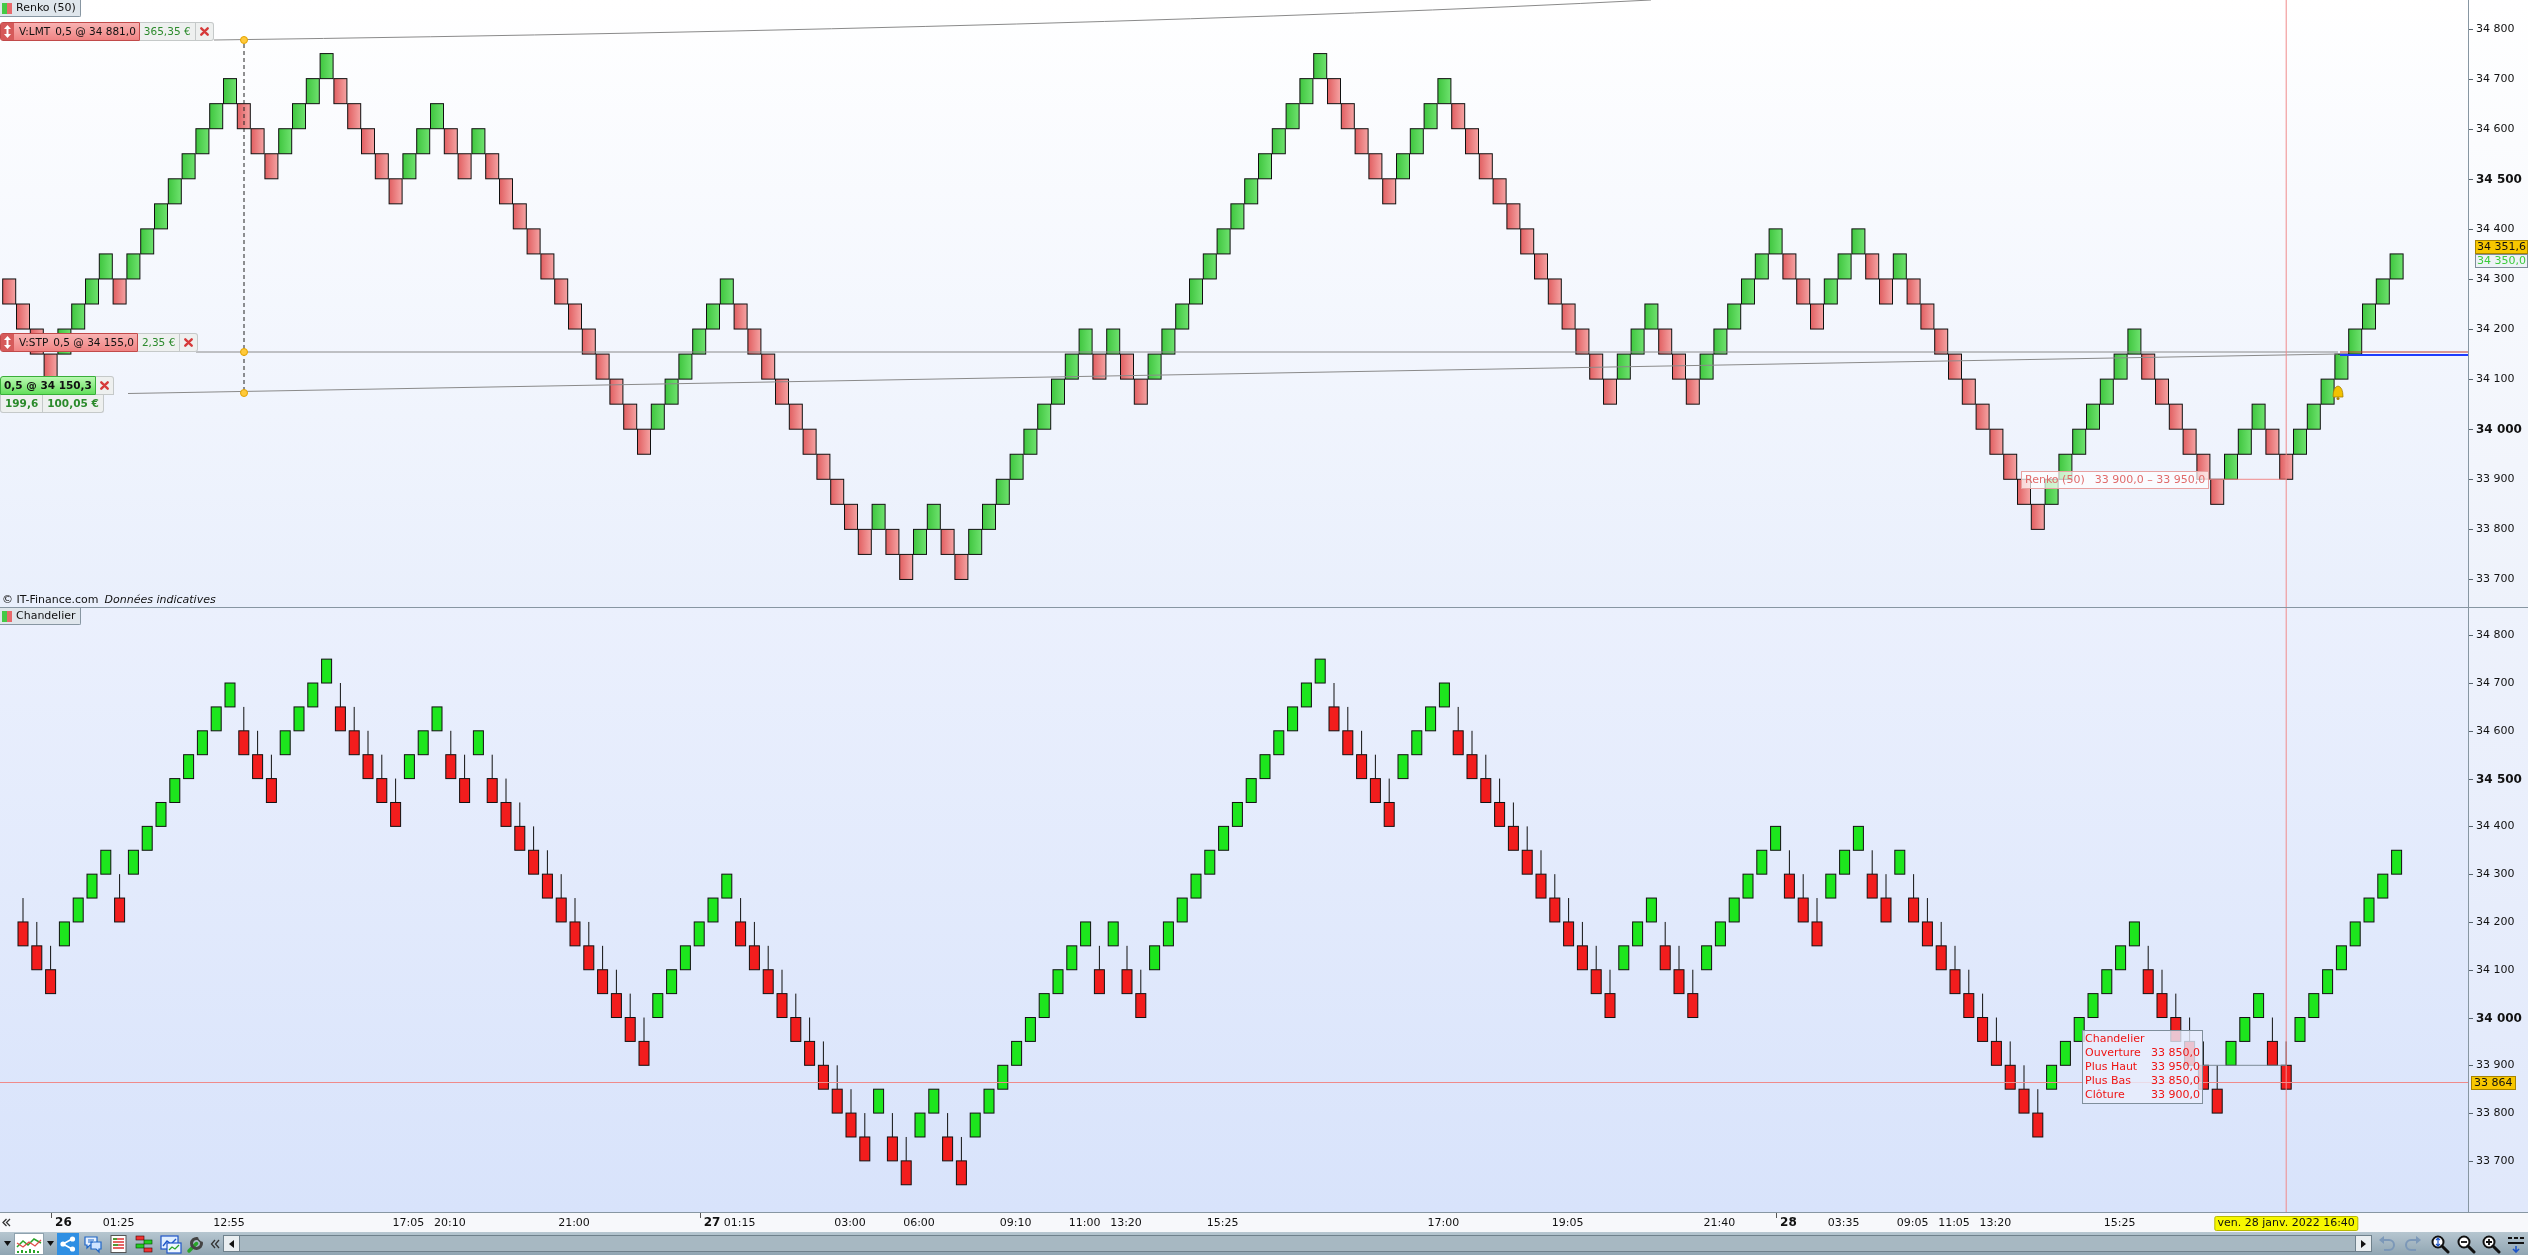 This screenshot has height=1255, width=2528. I want to click on time-label: 17:05, so click(408, 1223).